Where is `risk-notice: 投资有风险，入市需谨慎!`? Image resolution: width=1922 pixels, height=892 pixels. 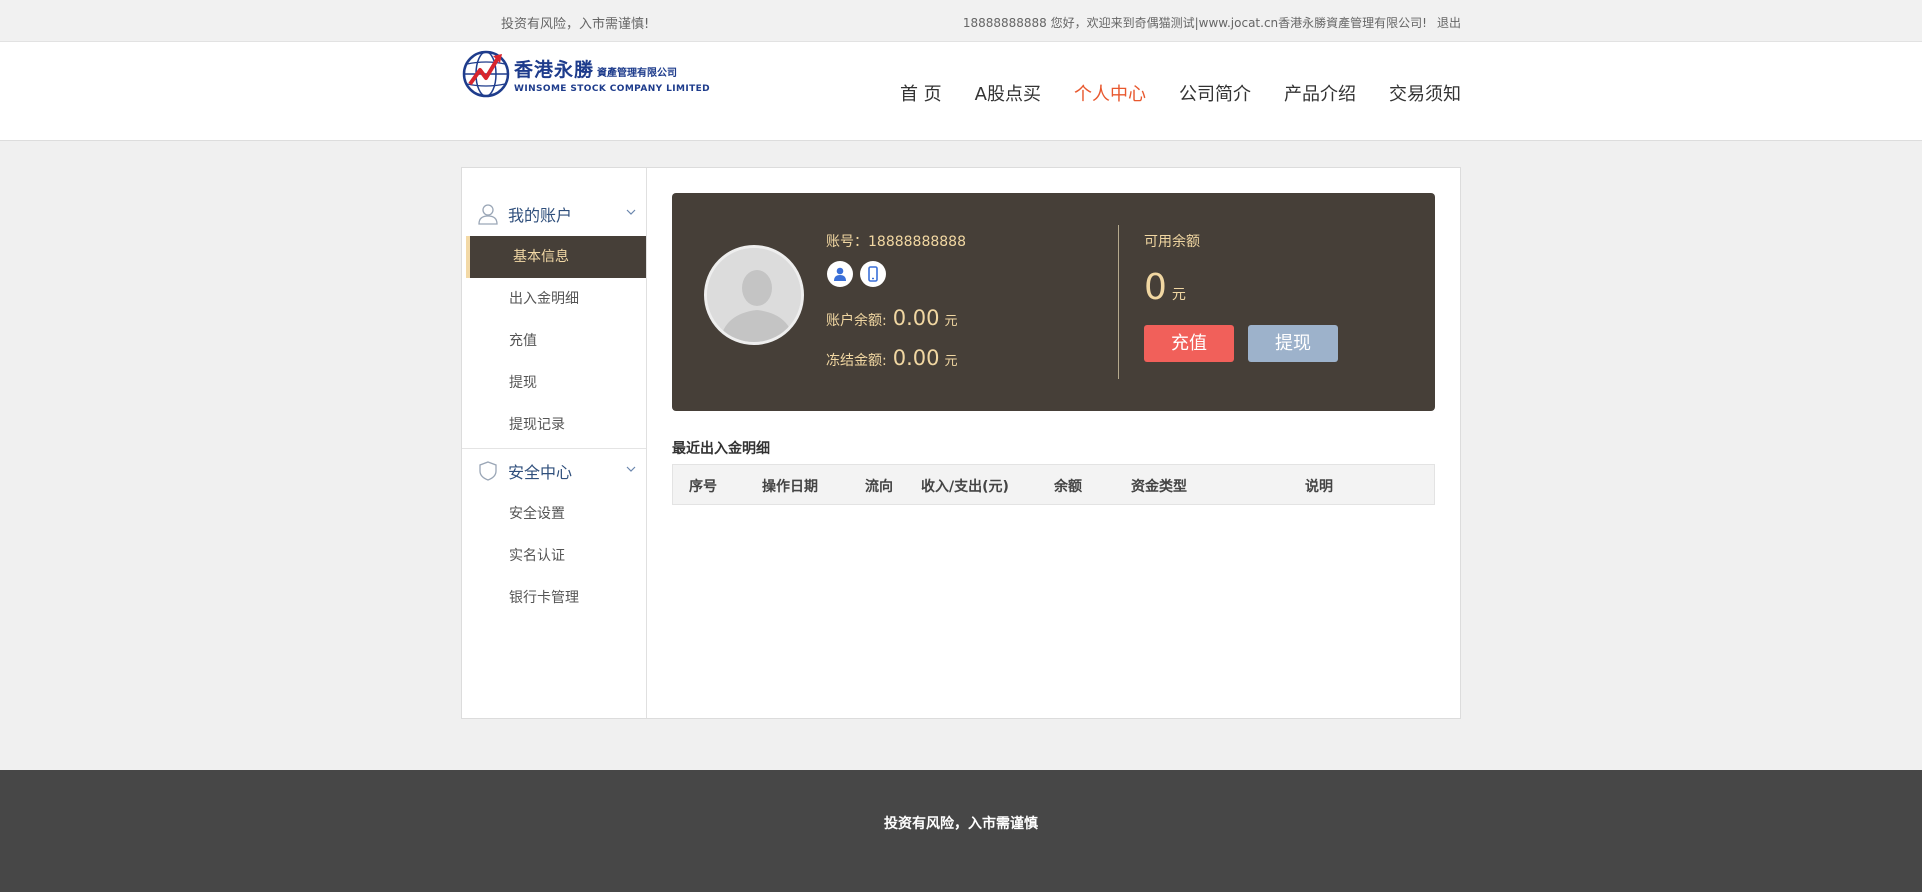 risk-notice: 投资有风险，入市需谨慎! is located at coordinates (575, 24).